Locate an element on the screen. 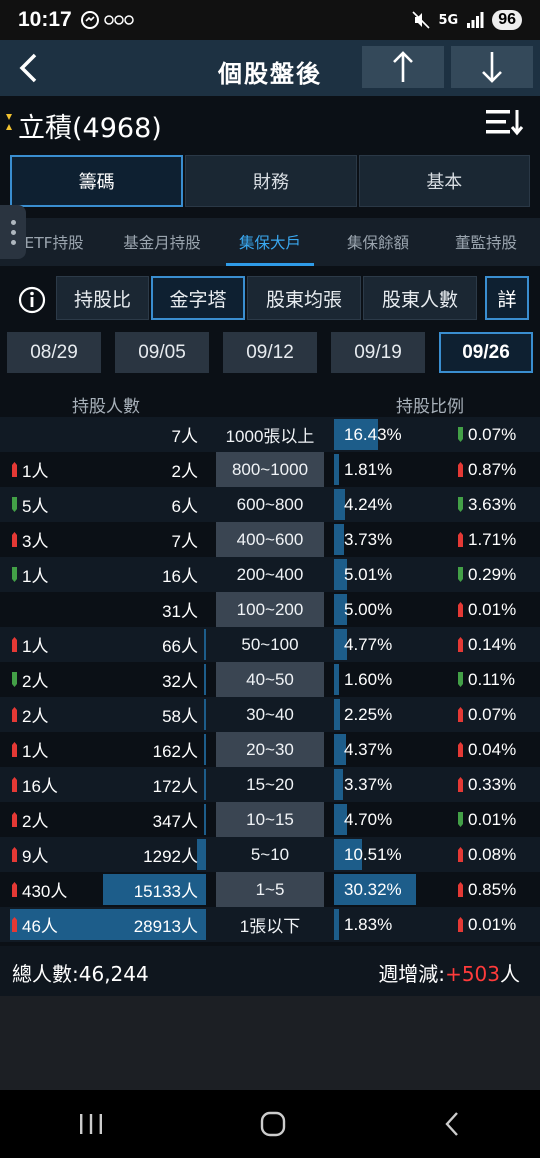 The image size is (540, 1158). tab-chips: 籌碼 is located at coordinates (97, 181).